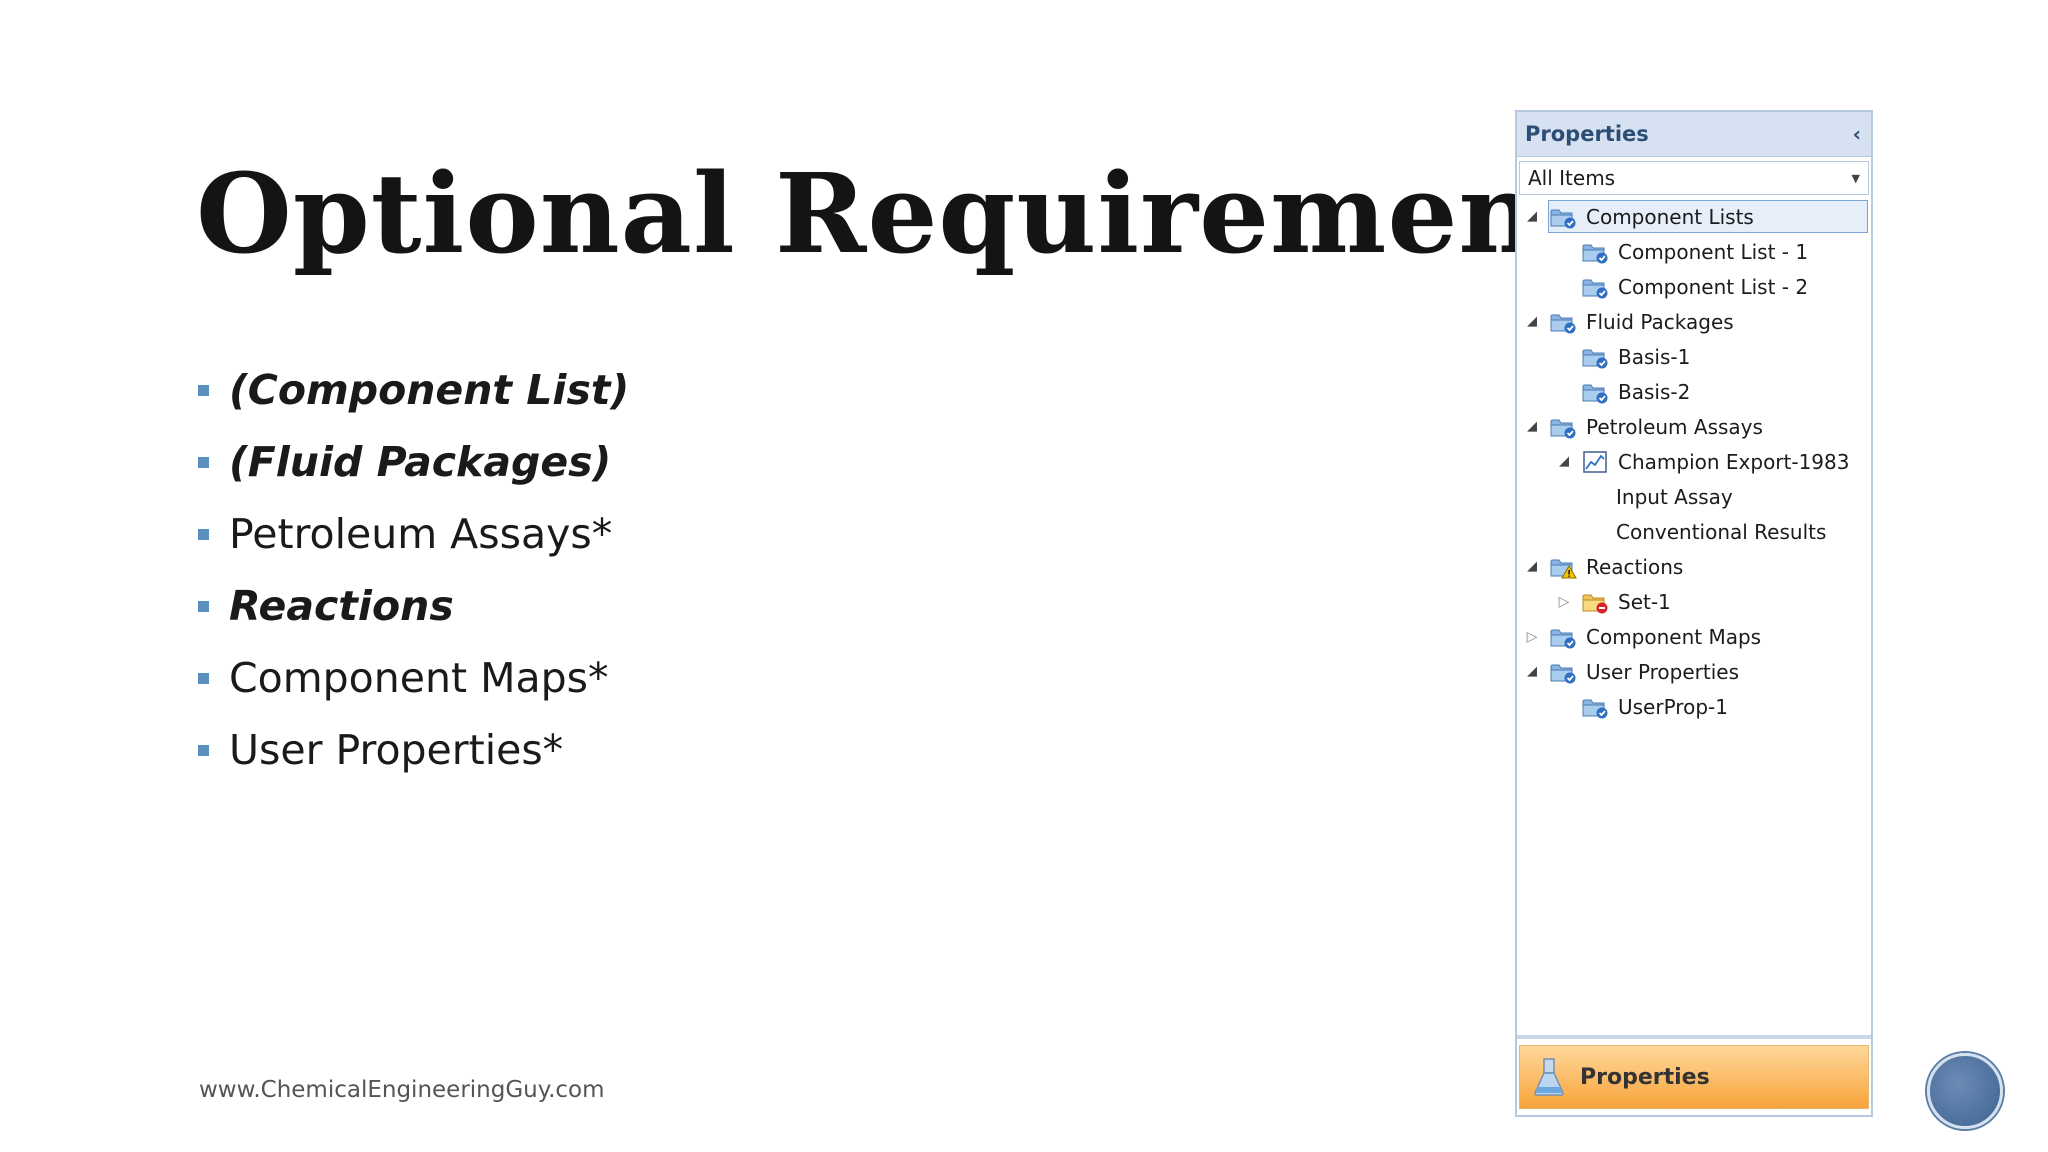  What do you see at coordinates (1674, 426) in the screenshot?
I see `tree-item-label: Petroleum Assays` at bounding box center [1674, 426].